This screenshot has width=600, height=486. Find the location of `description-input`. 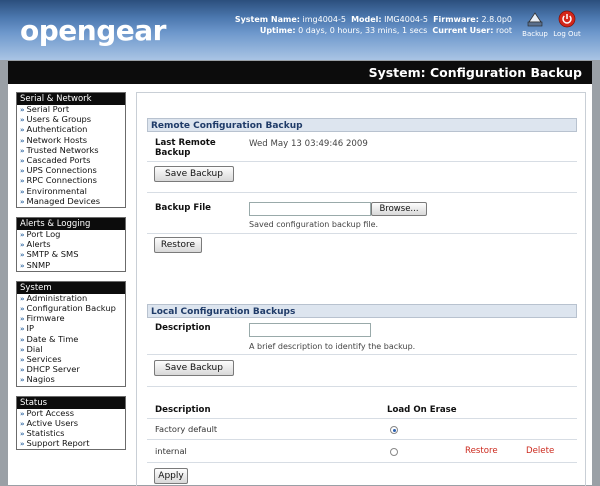

description-input is located at coordinates (310, 330).